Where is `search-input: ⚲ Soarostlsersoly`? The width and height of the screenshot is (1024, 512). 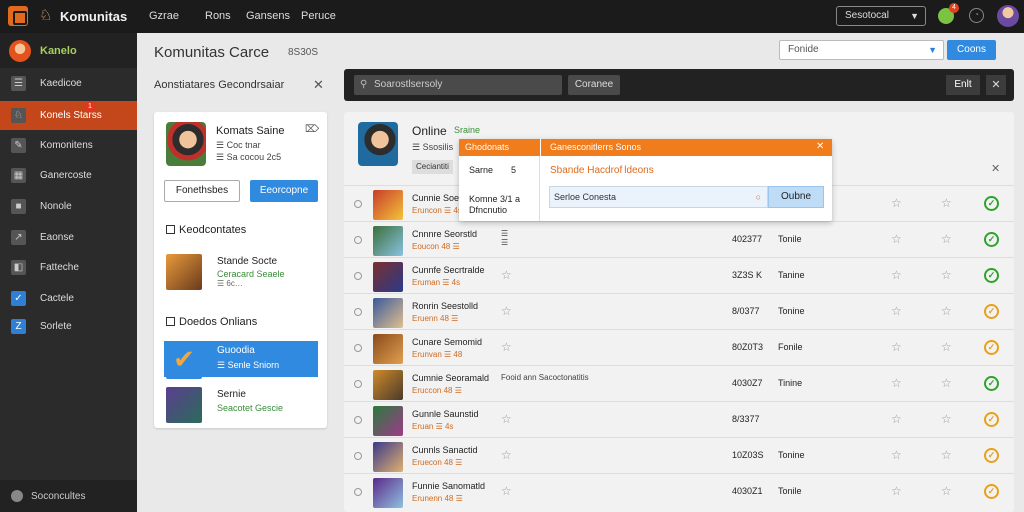 search-input: ⚲ Soarostlsersoly is located at coordinates (458, 85).